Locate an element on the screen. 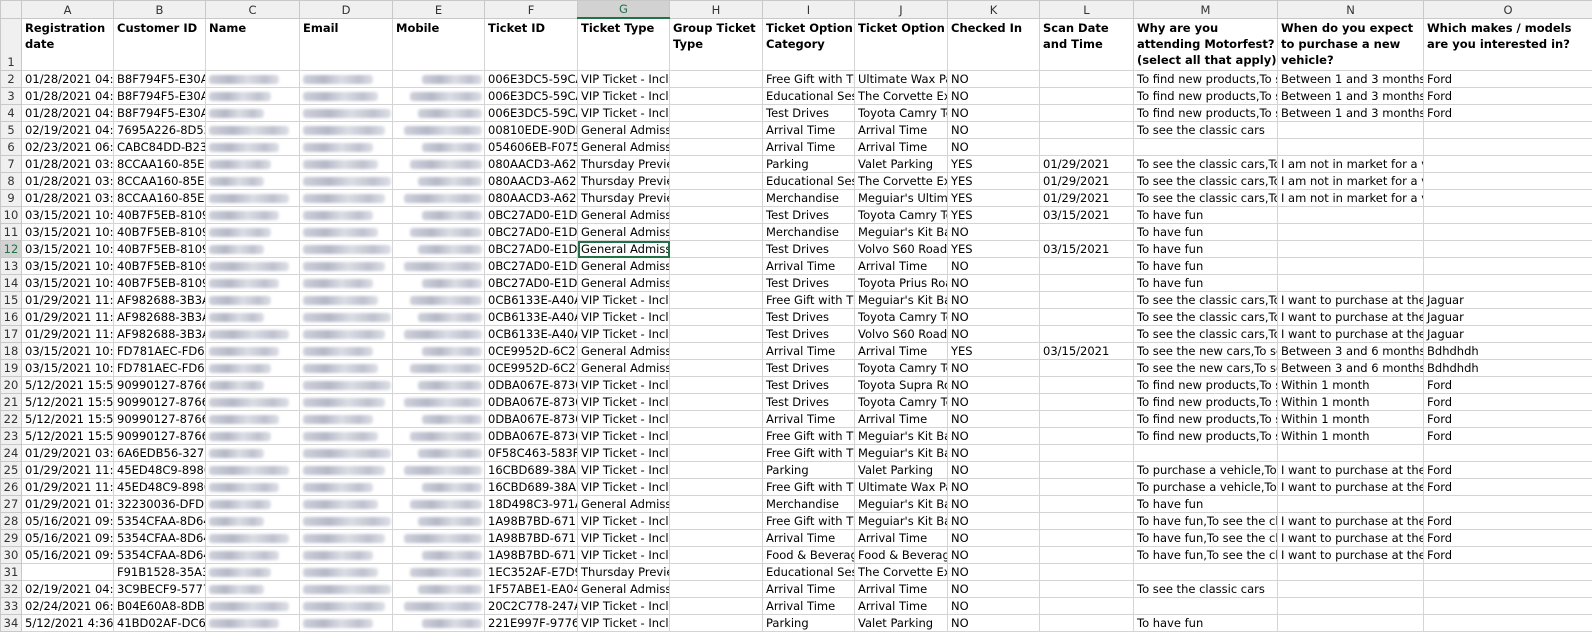  cell-b: B8F794F5-E30A-45 is located at coordinates (160, 113).